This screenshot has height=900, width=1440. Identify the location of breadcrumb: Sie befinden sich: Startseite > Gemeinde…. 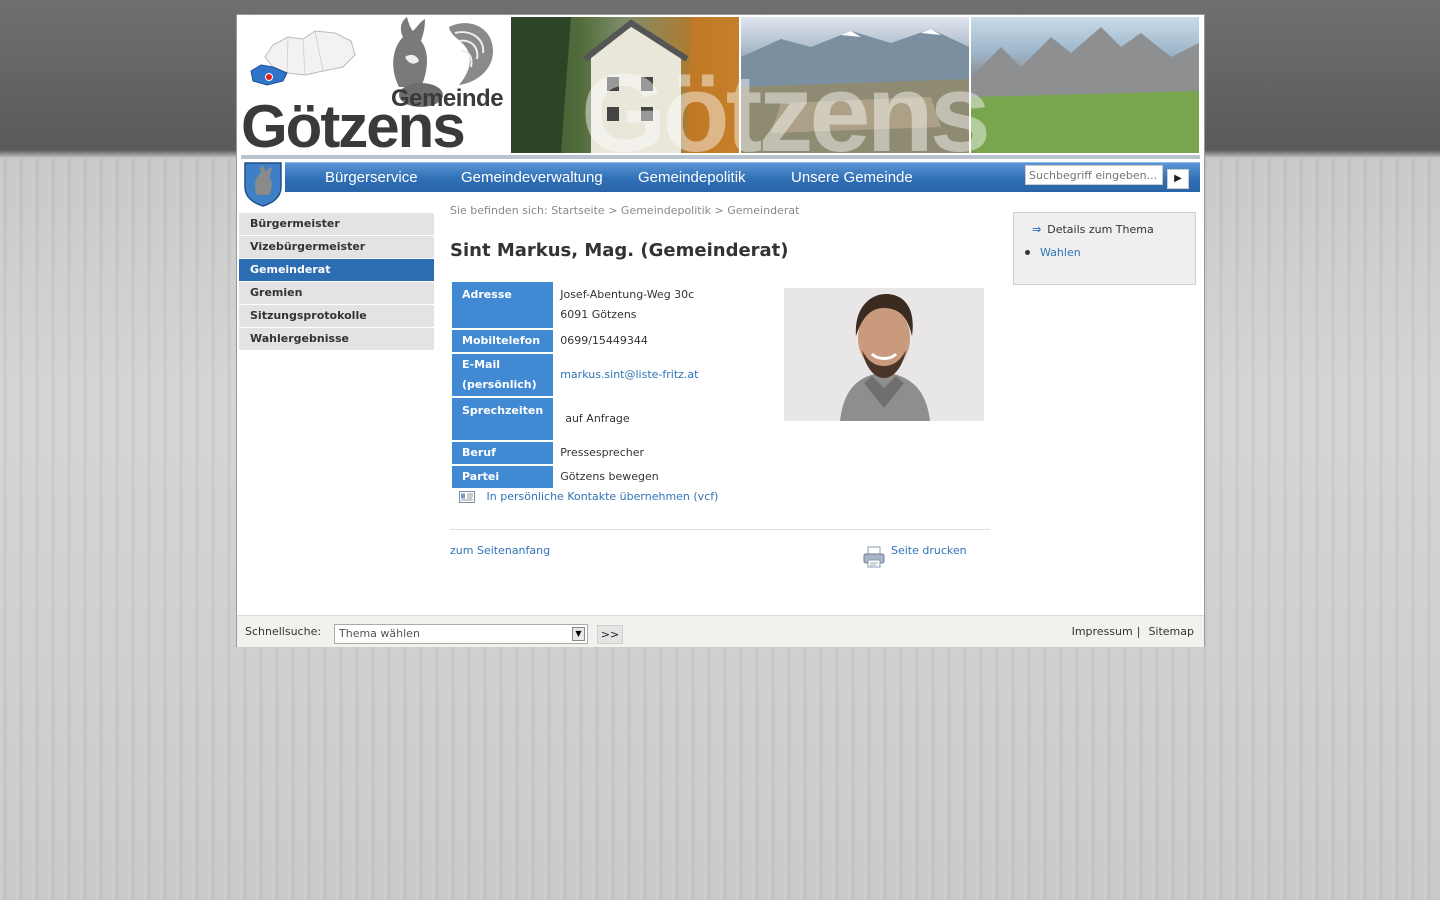
(624, 210).